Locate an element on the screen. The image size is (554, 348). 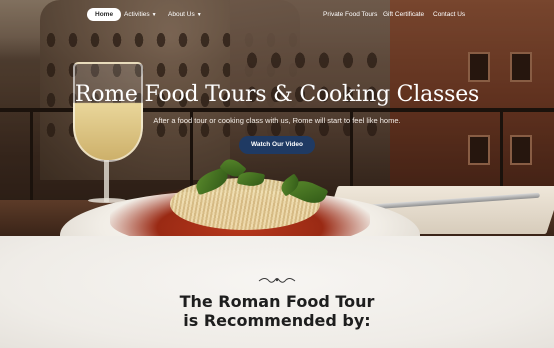
nav-about-label: About Us is located at coordinates (181, 14).